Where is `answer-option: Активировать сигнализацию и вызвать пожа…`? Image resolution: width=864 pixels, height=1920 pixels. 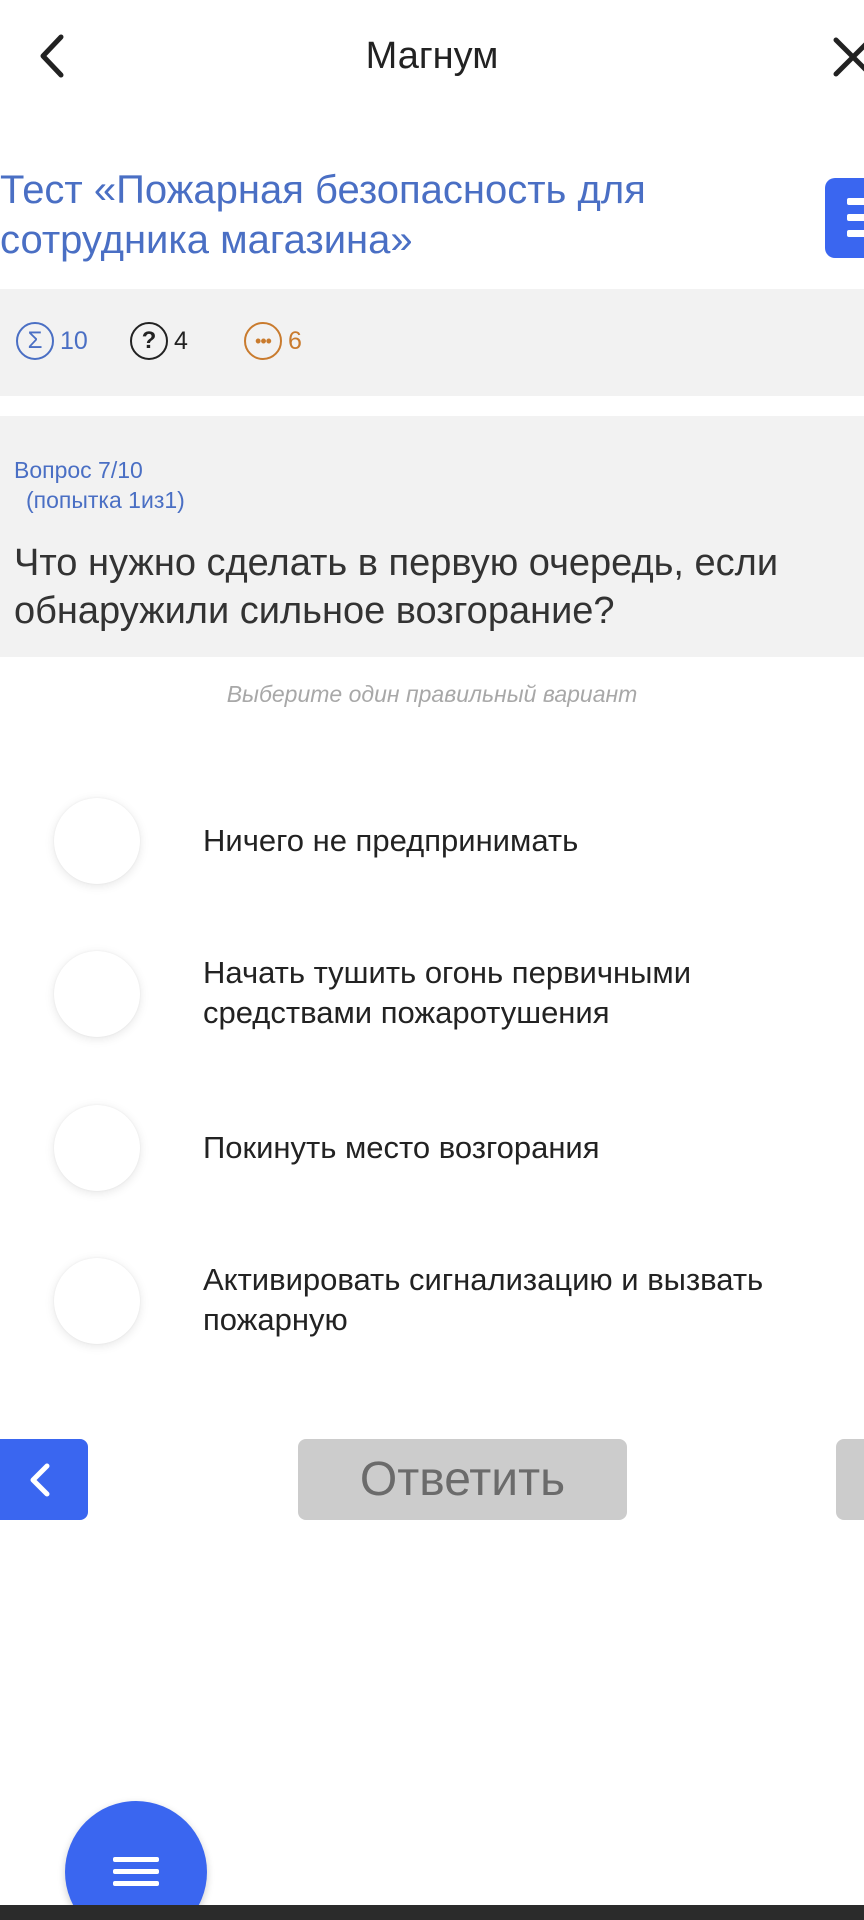 answer-option: Активировать сигнализацию и вызвать пожа… is located at coordinates (432, 1300).